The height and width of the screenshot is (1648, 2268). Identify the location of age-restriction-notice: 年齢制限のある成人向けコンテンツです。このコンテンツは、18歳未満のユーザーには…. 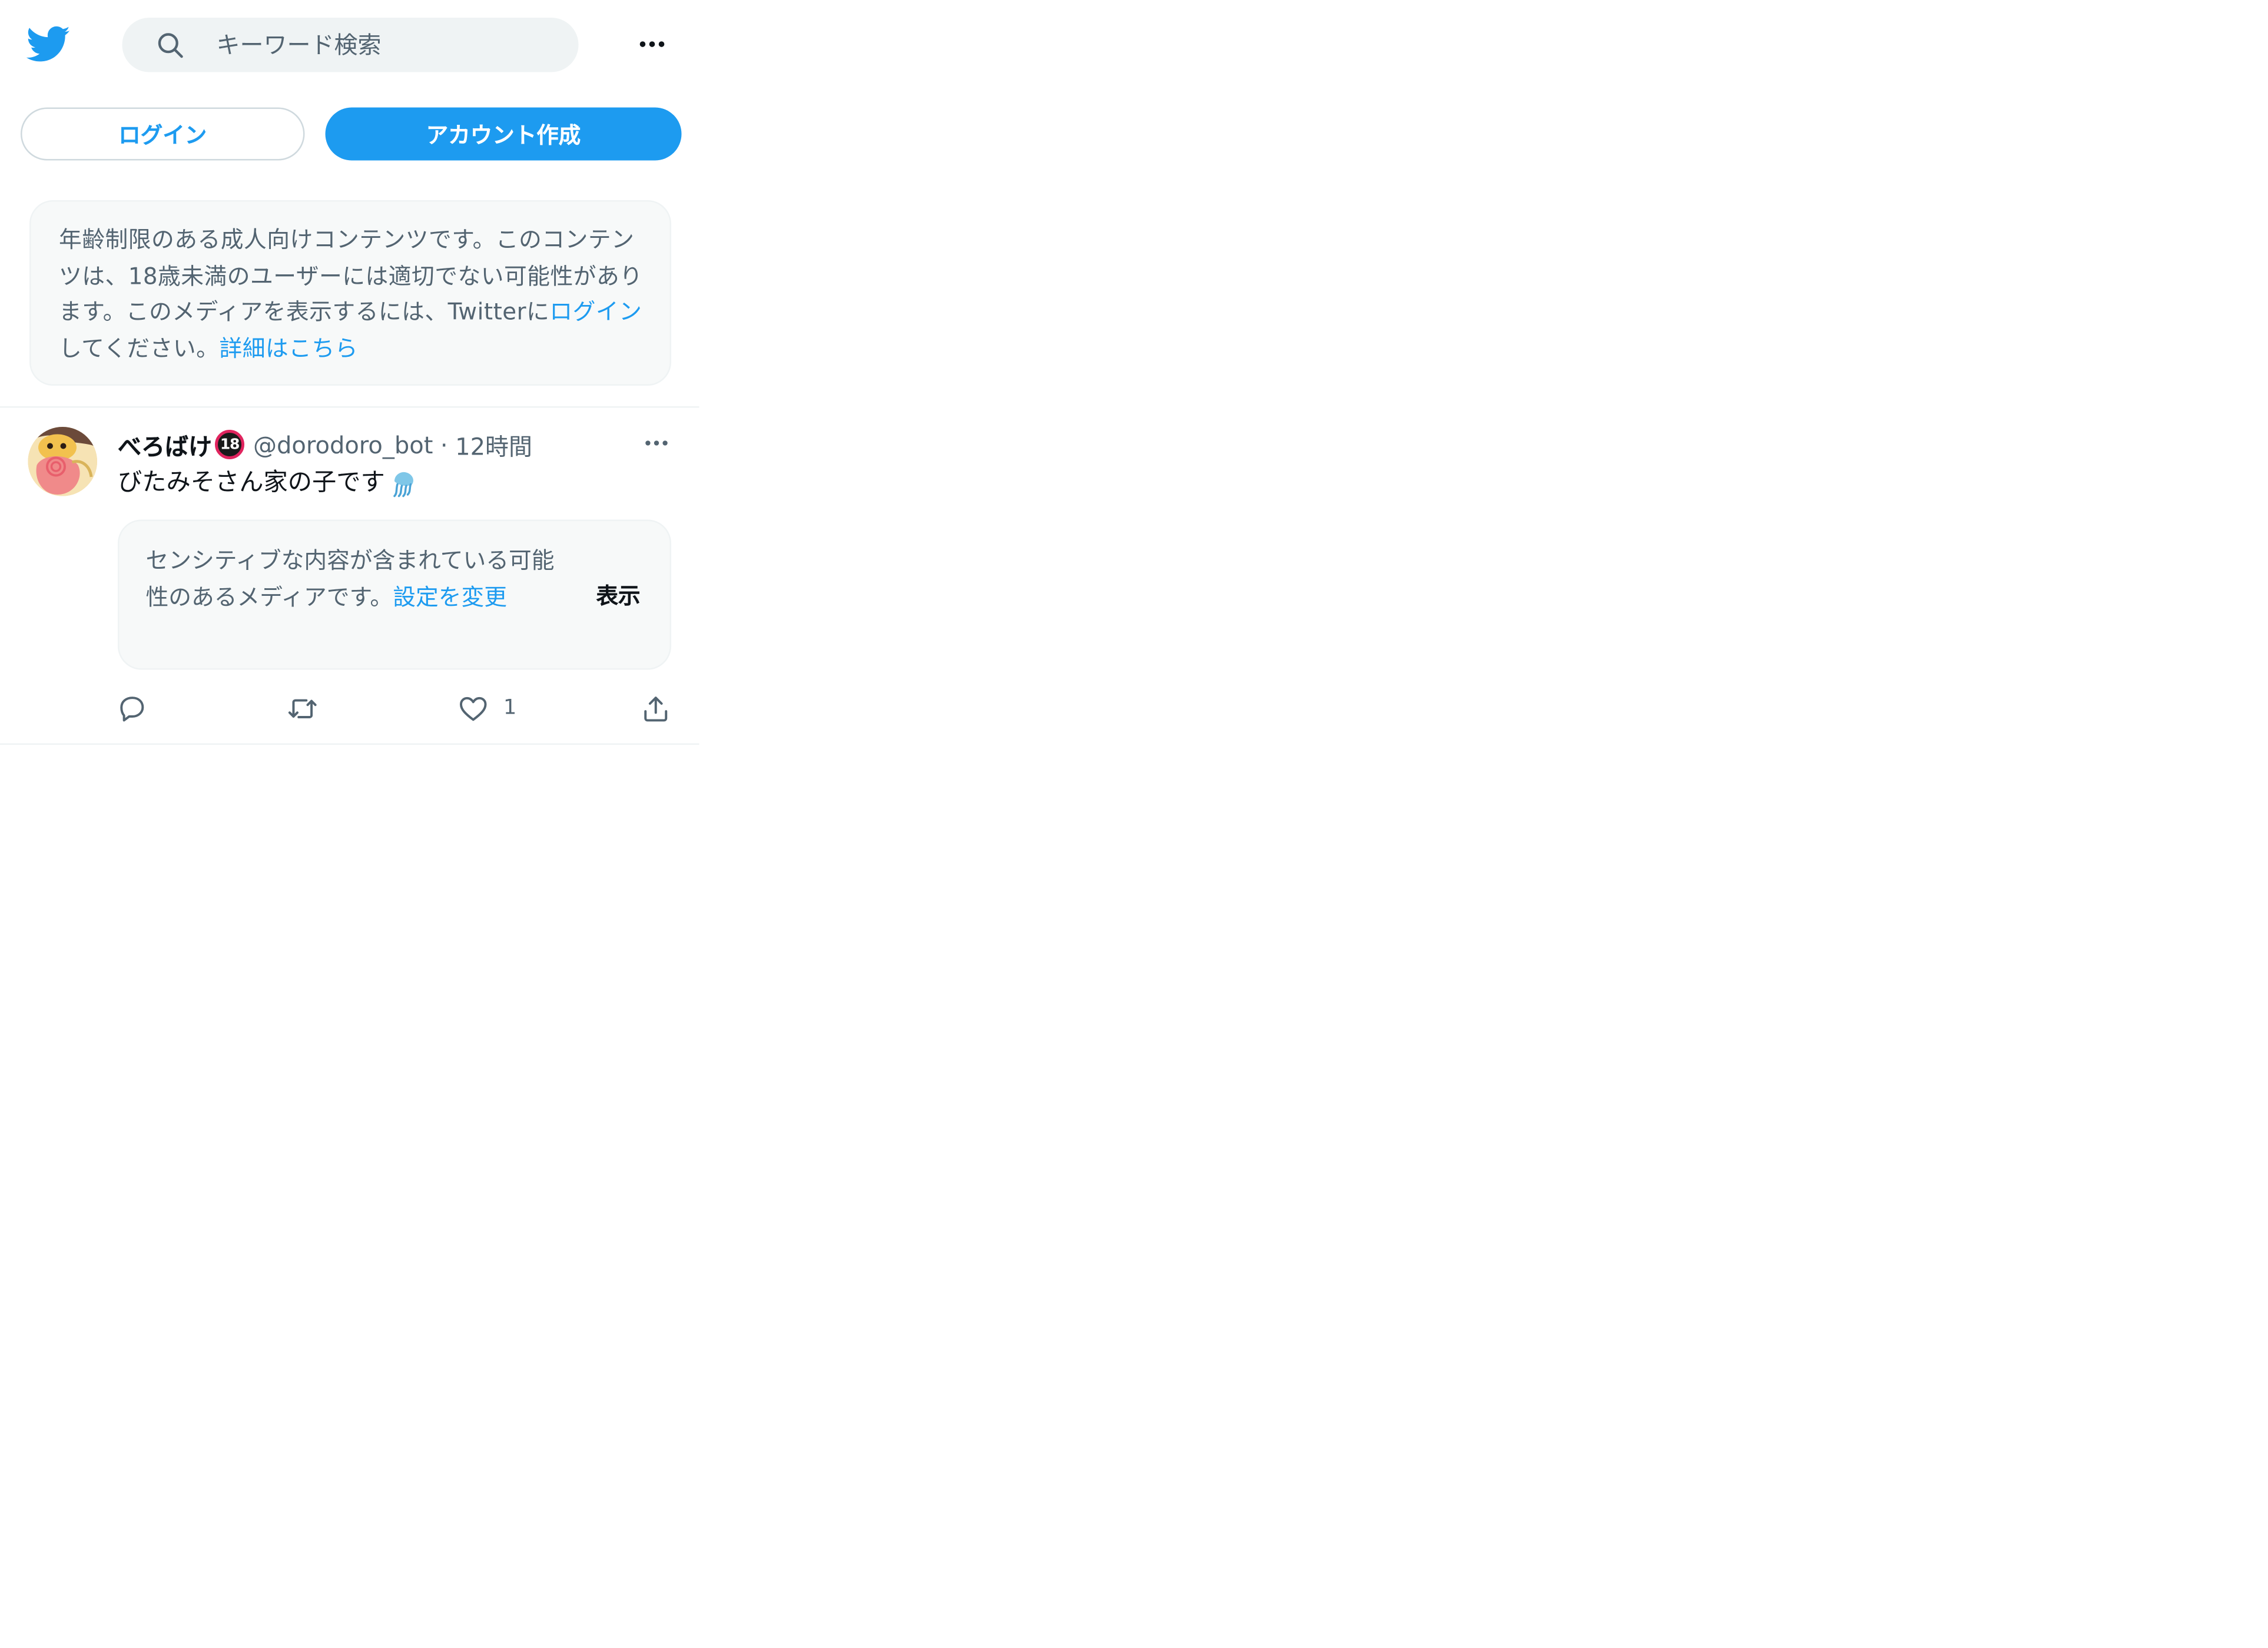
(350, 293).